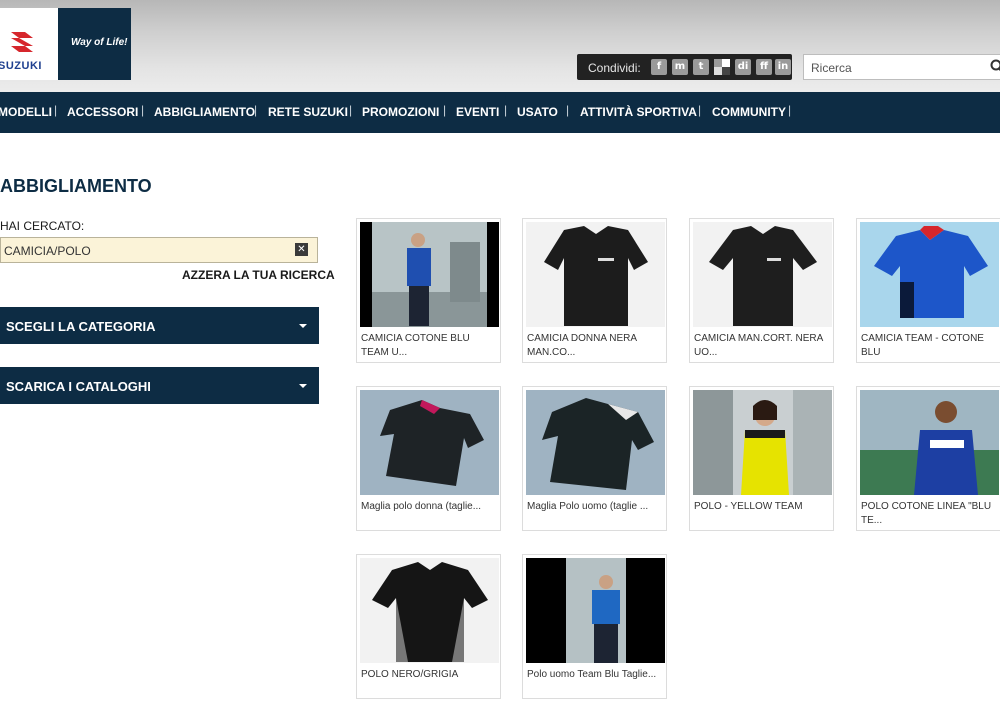 The height and width of the screenshot is (705, 1000). I want to click on product-card: CAMICIA TEAM - COTONE BLU, so click(928, 290).